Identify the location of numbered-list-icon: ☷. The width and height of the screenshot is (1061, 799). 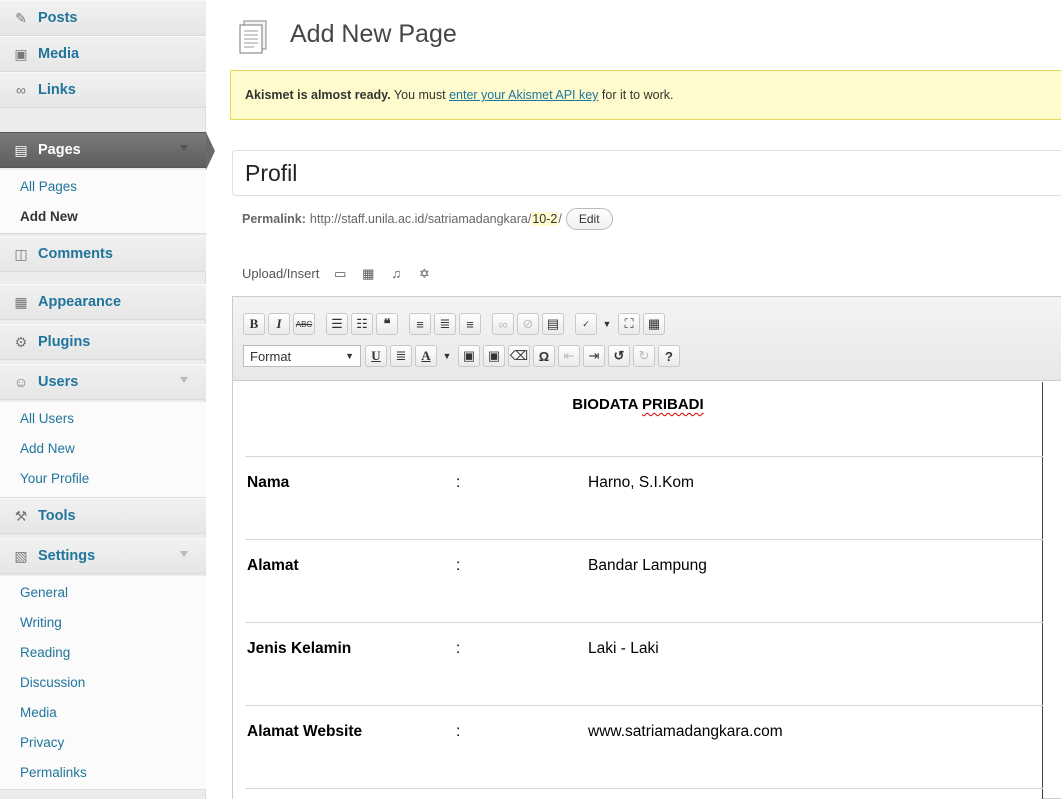
(362, 324).